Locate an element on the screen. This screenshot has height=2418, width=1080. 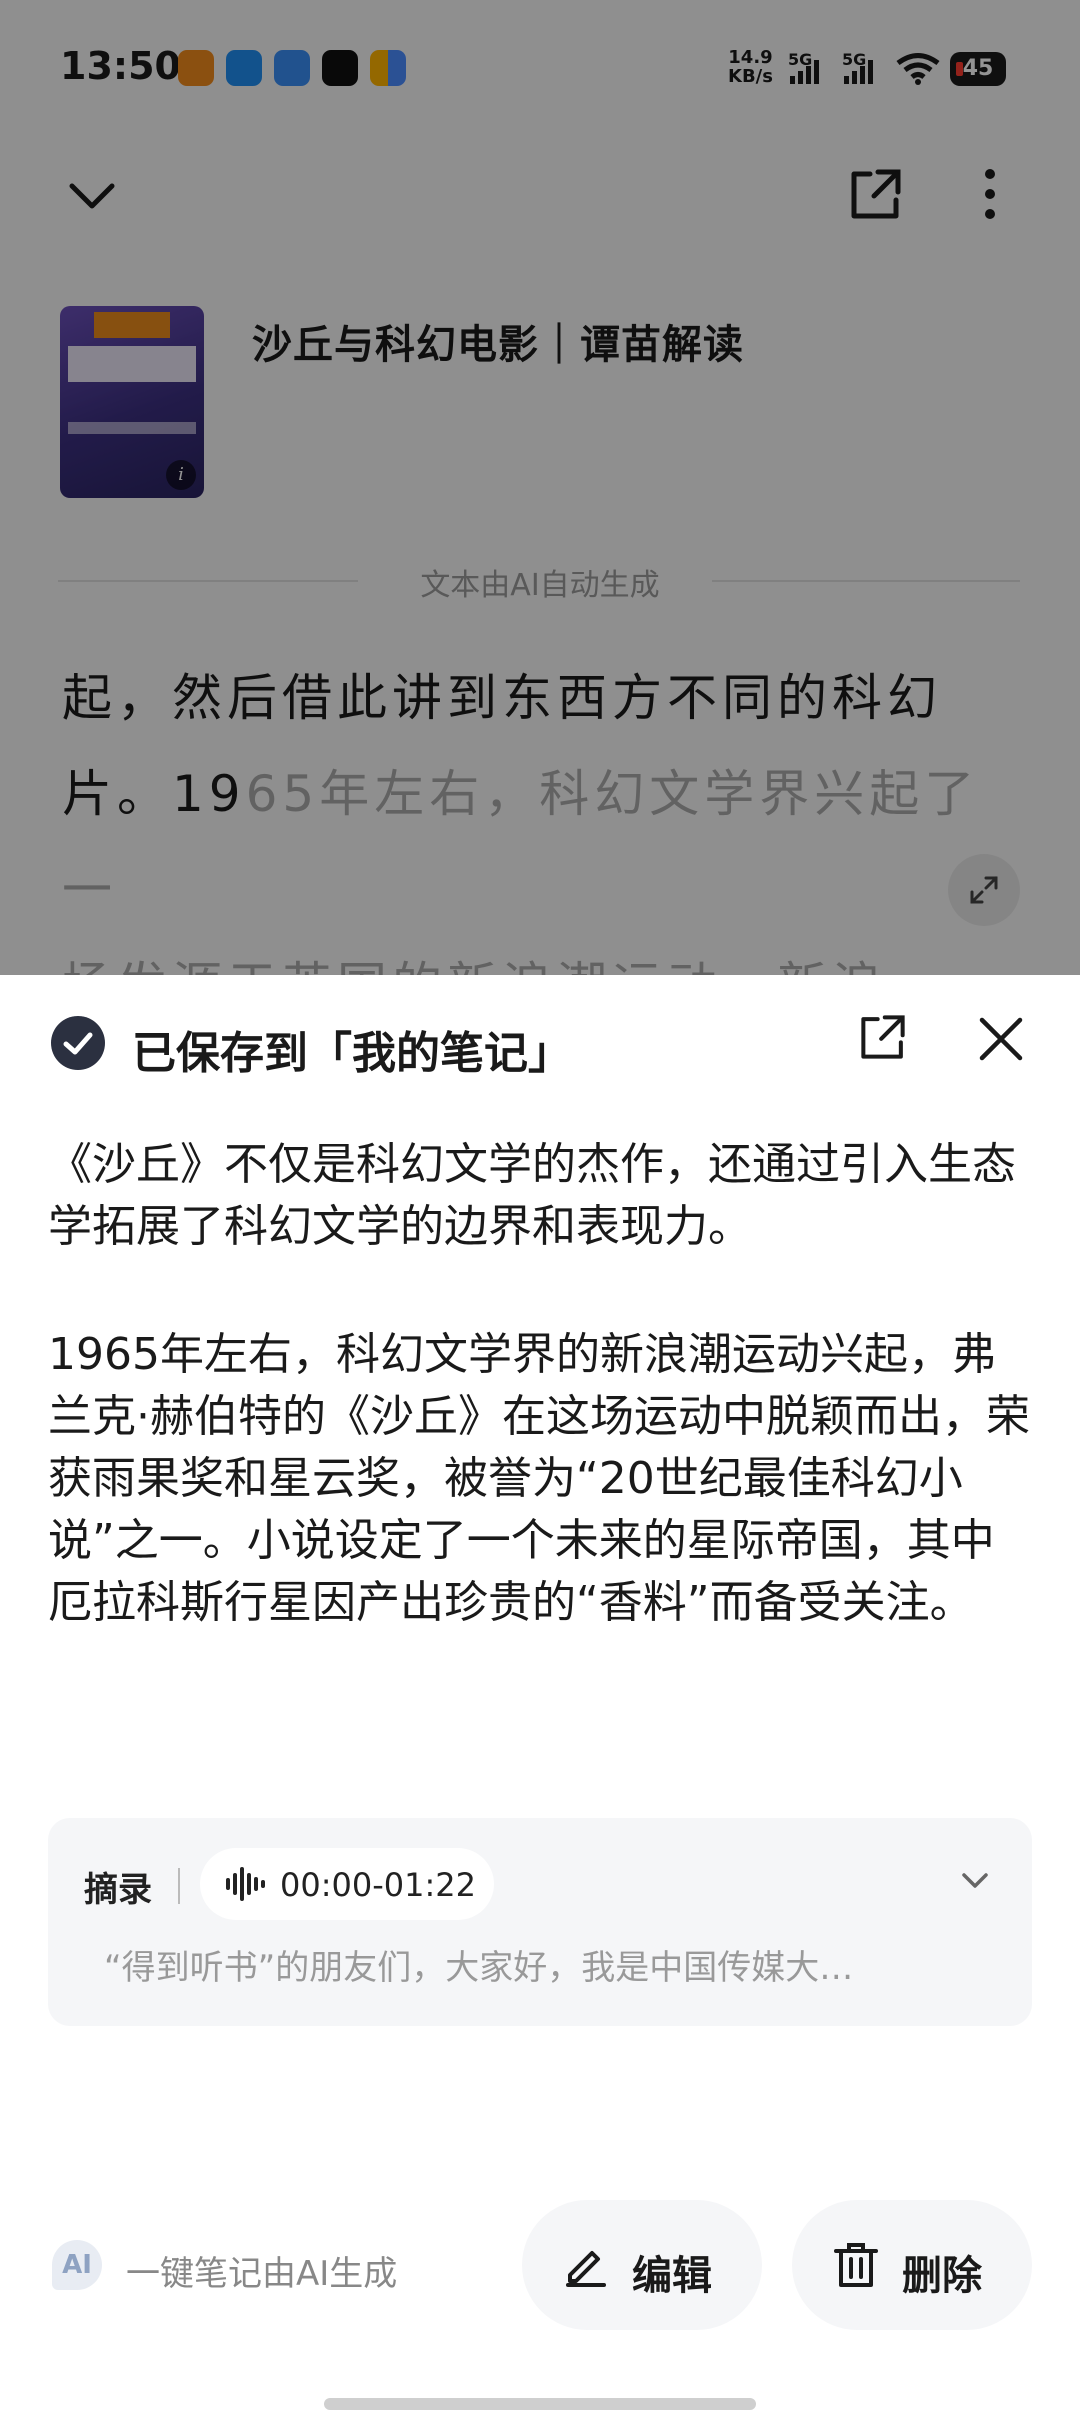
trash-icon is located at coordinates (856, 2265).